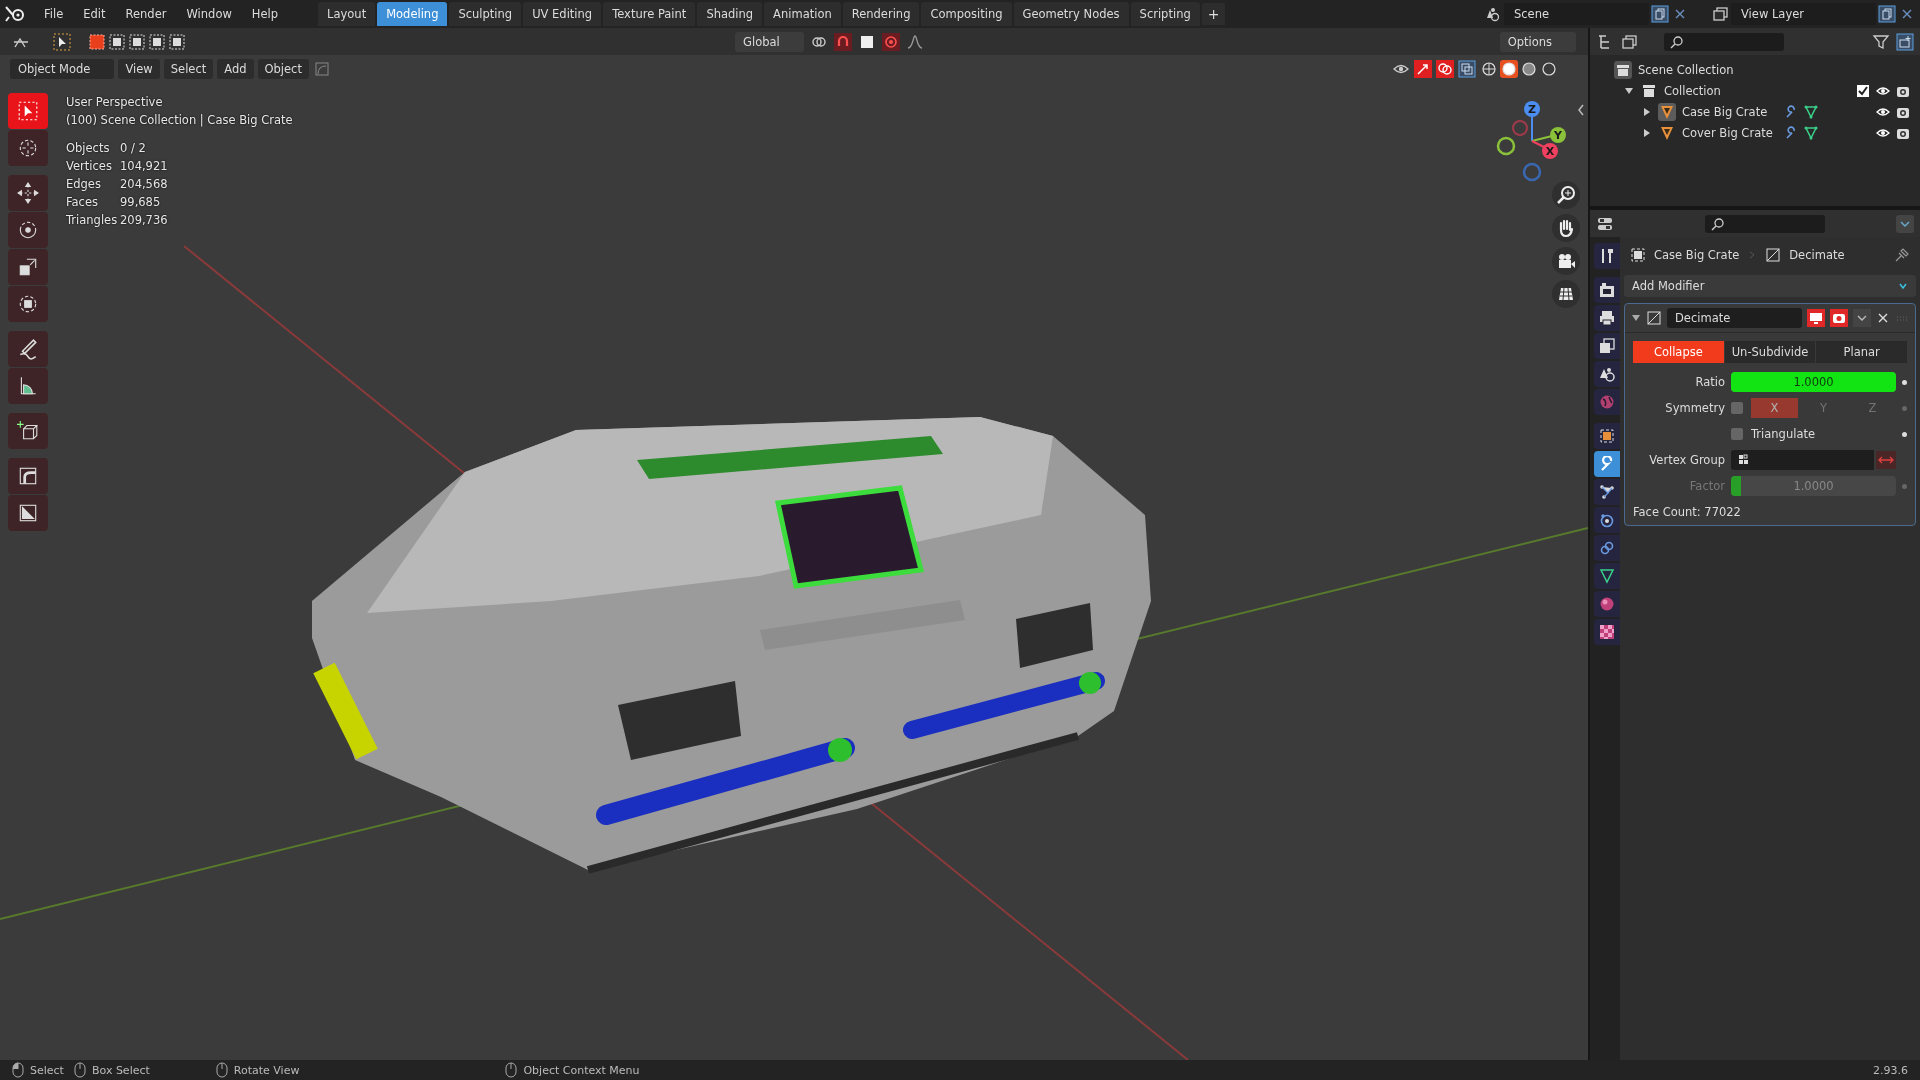  What do you see at coordinates (1902, 255) in the screenshot?
I see `pin-icon` at bounding box center [1902, 255].